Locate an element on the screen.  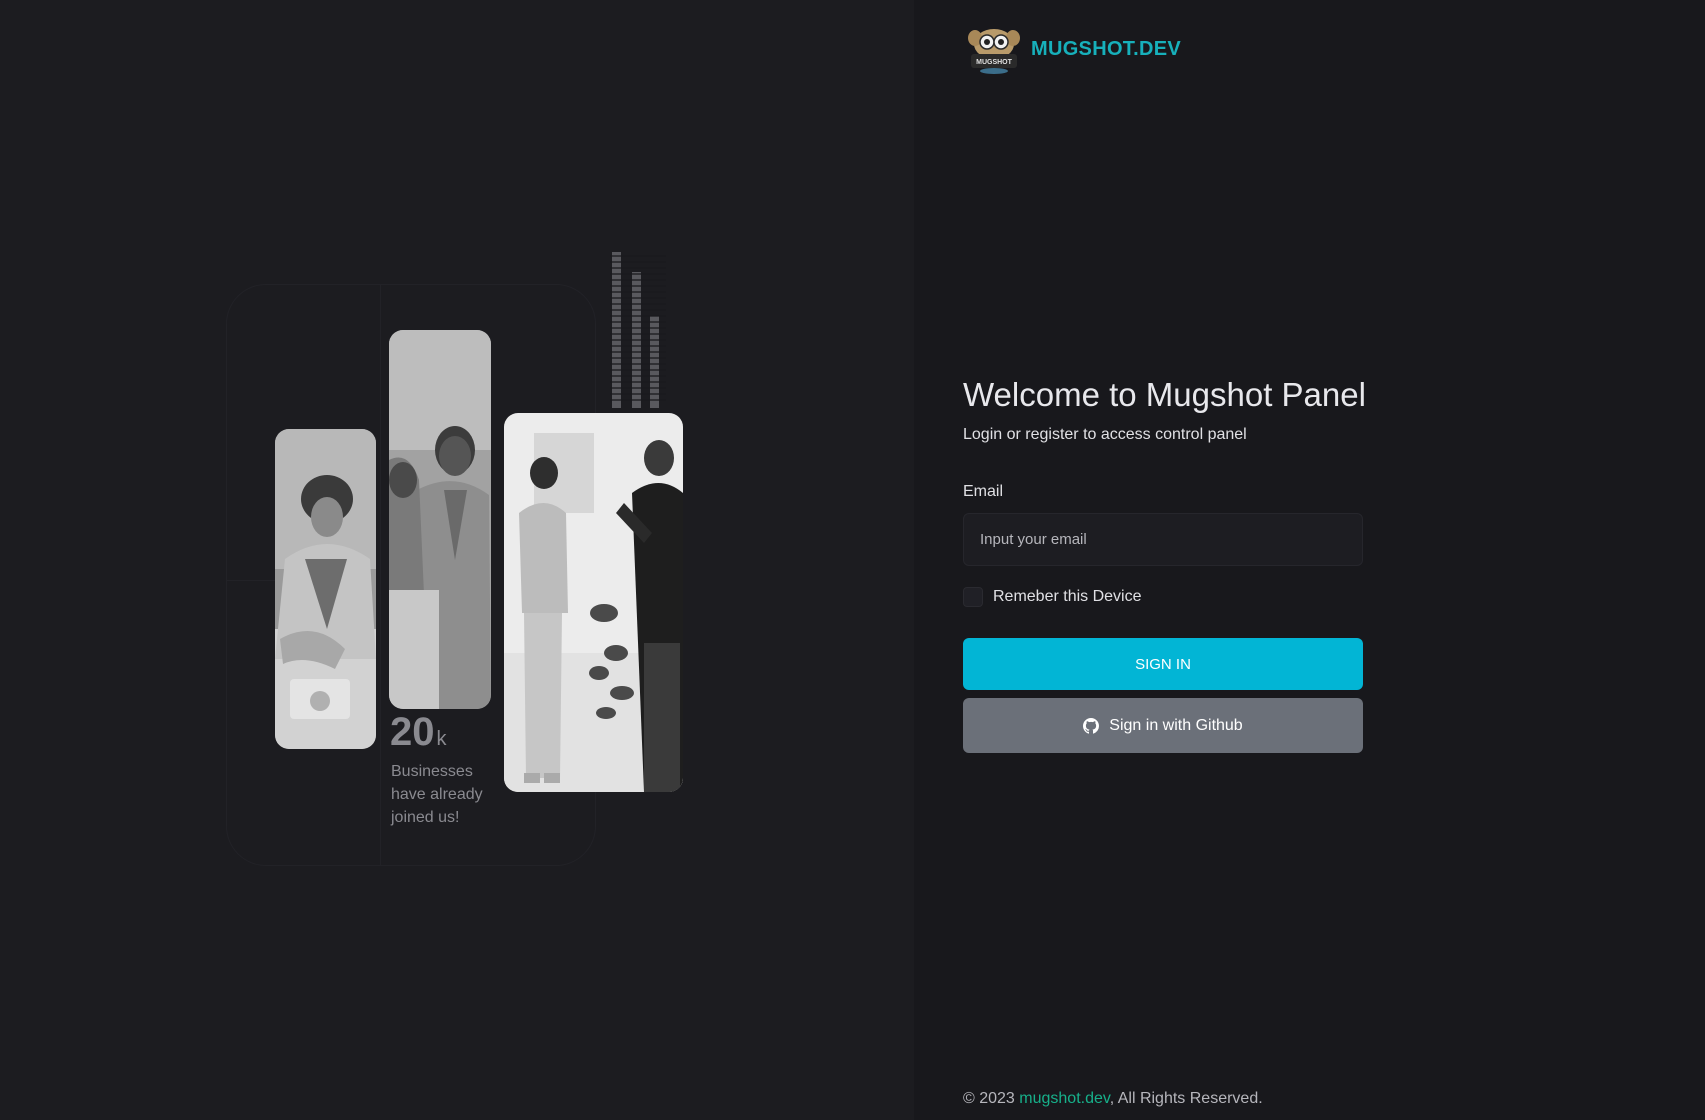
github-icon is located at coordinates (1091, 725).